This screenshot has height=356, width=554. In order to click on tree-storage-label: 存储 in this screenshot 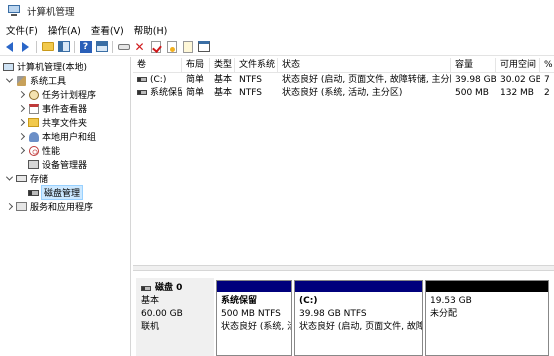, I will do `click(39, 180)`.